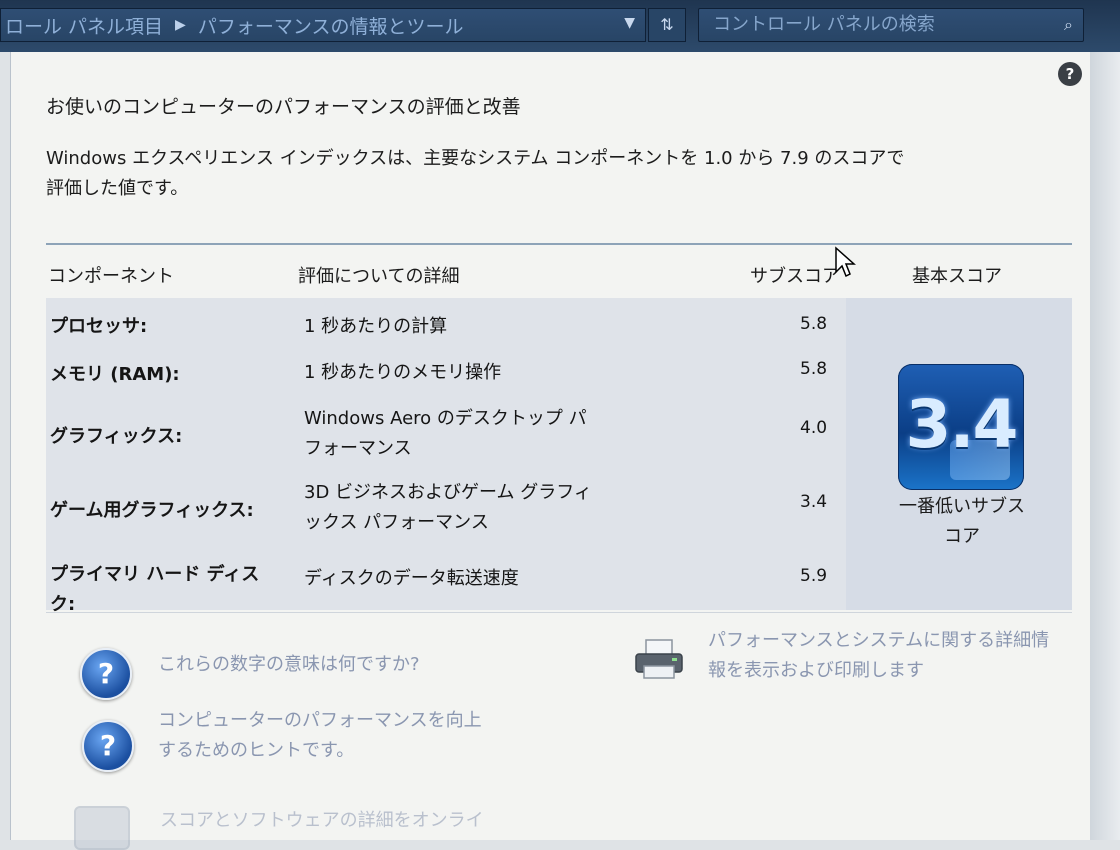 This screenshot has height=850, width=1120. I want to click on page-title: お使いのコンピューターのパフォーマンスの評価と改善, so click(283, 107).